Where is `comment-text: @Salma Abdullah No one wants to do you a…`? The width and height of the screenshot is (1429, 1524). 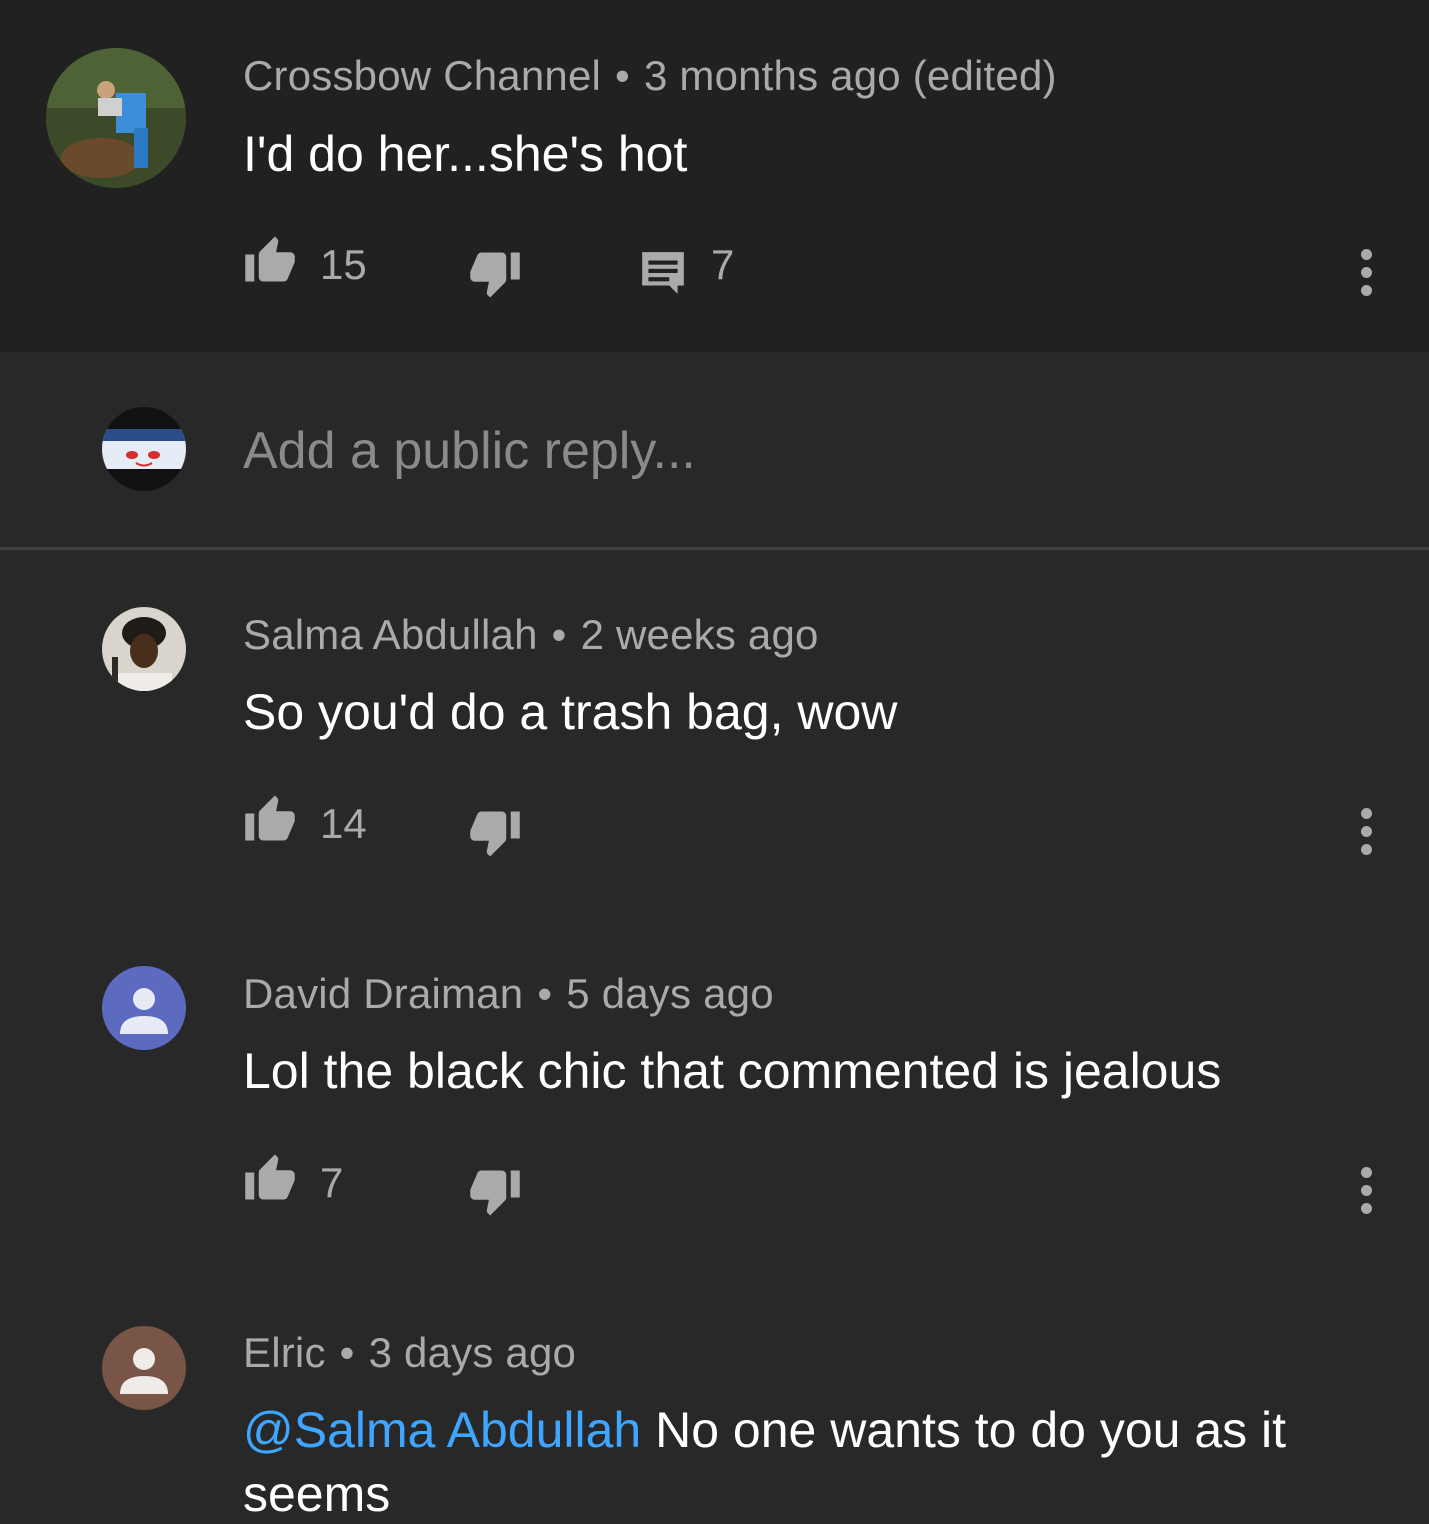 comment-text: @Salma Abdullah No one wants to do you a… is located at coordinates (813, 1461).